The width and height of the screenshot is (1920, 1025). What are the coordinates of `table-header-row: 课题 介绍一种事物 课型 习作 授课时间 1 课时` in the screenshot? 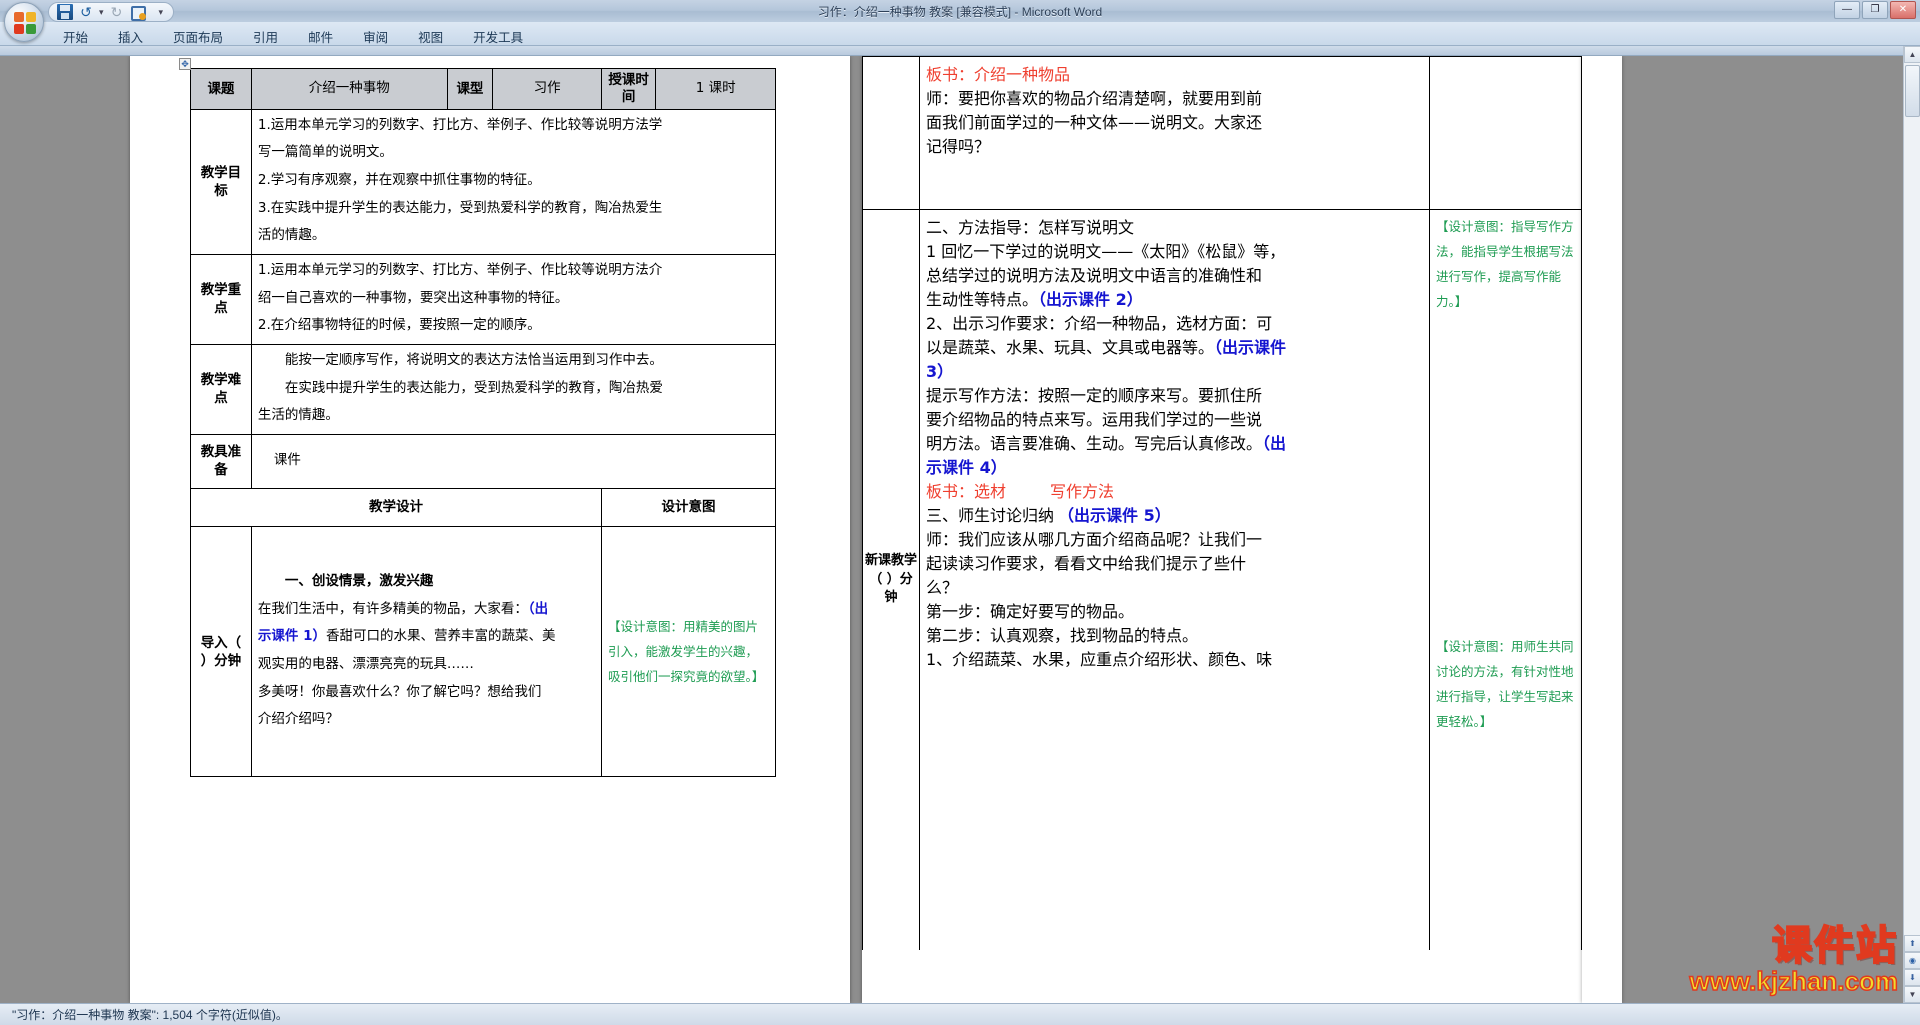 It's located at (483, 89).